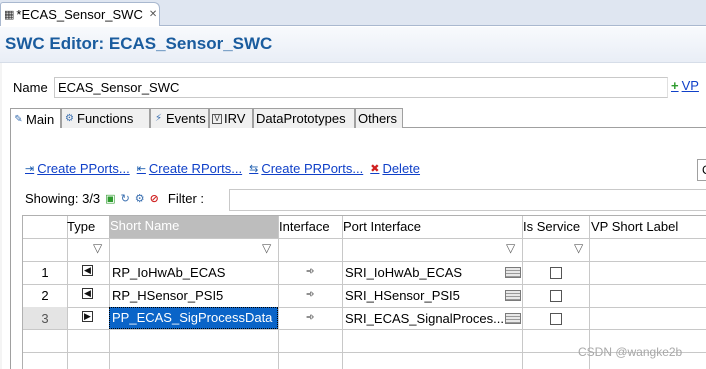 This screenshot has height=369, width=706. I want to click on row-number: 3, so click(45, 318).